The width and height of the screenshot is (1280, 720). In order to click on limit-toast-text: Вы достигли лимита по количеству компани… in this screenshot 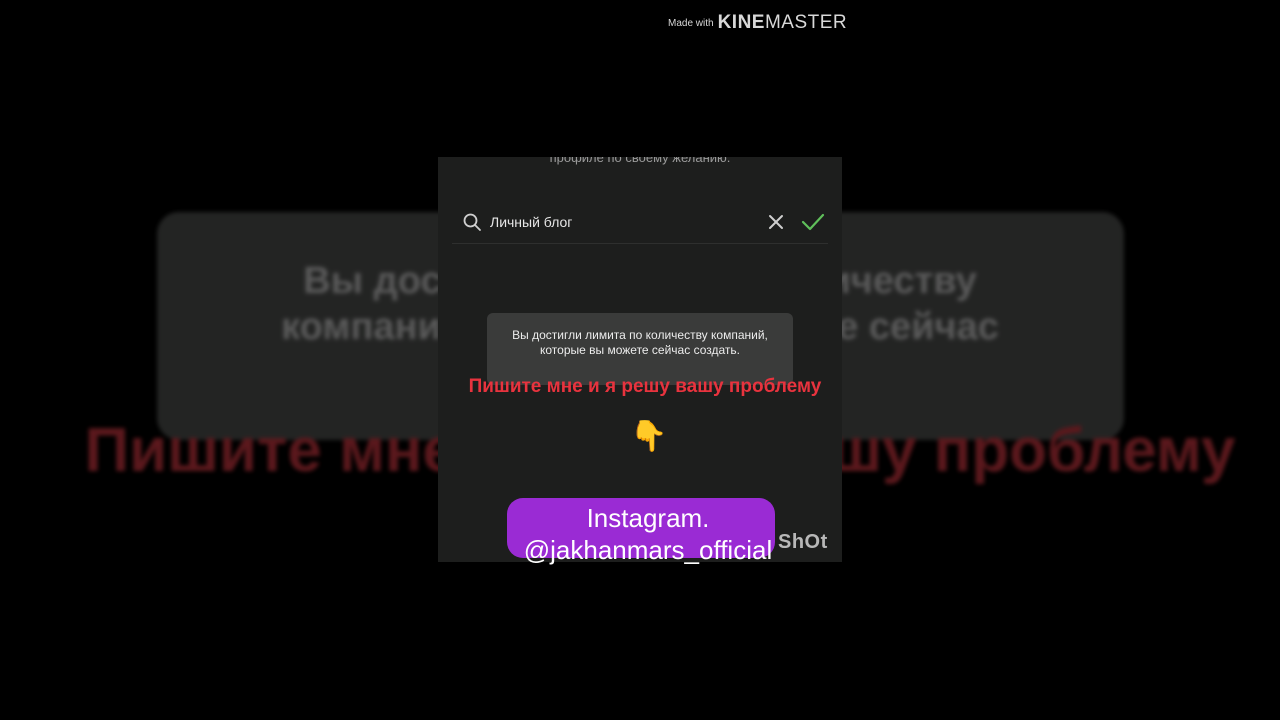, I will do `click(640, 342)`.